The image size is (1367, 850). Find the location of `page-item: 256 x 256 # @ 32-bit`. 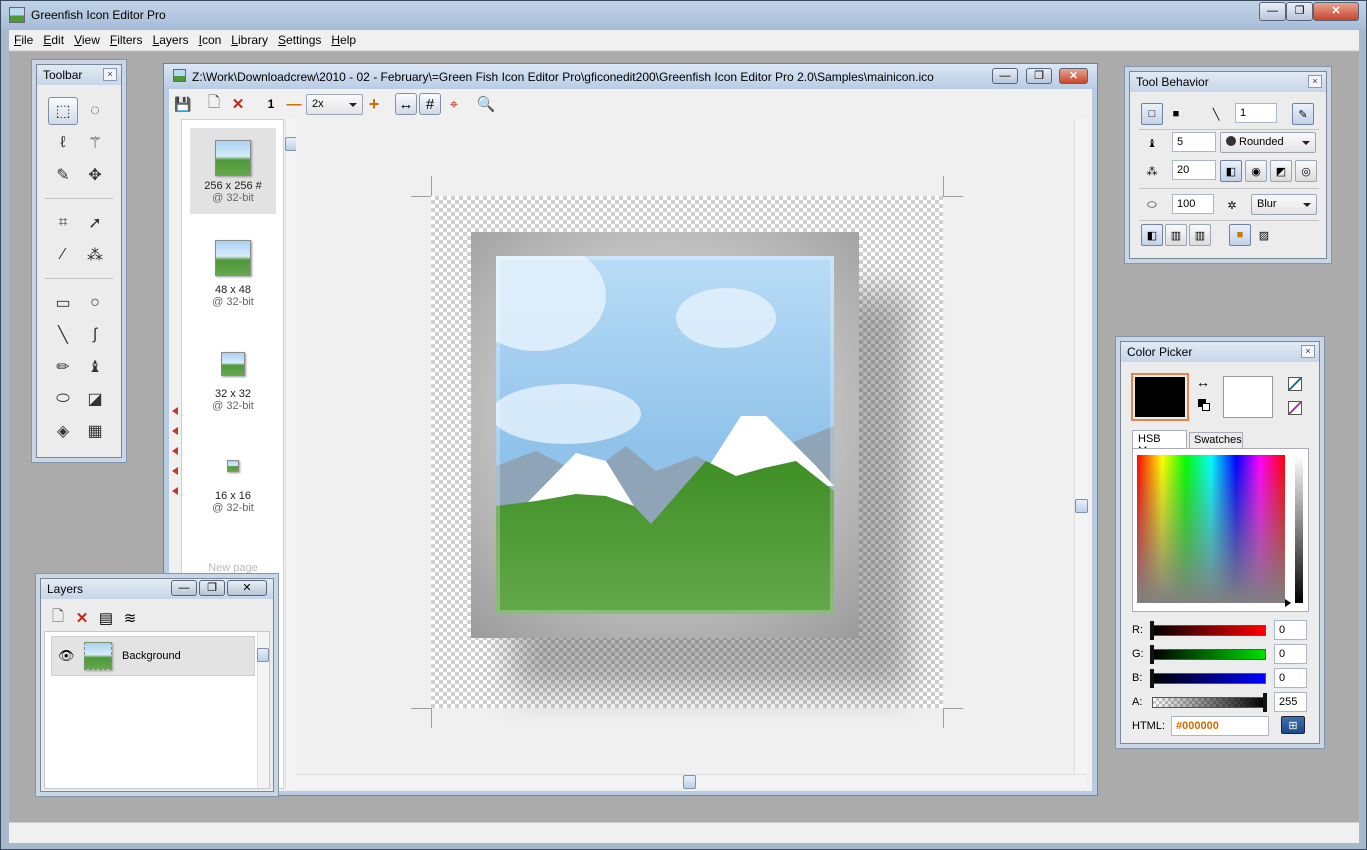

page-item: 256 x 256 # @ 32-bit is located at coordinates (233, 171).